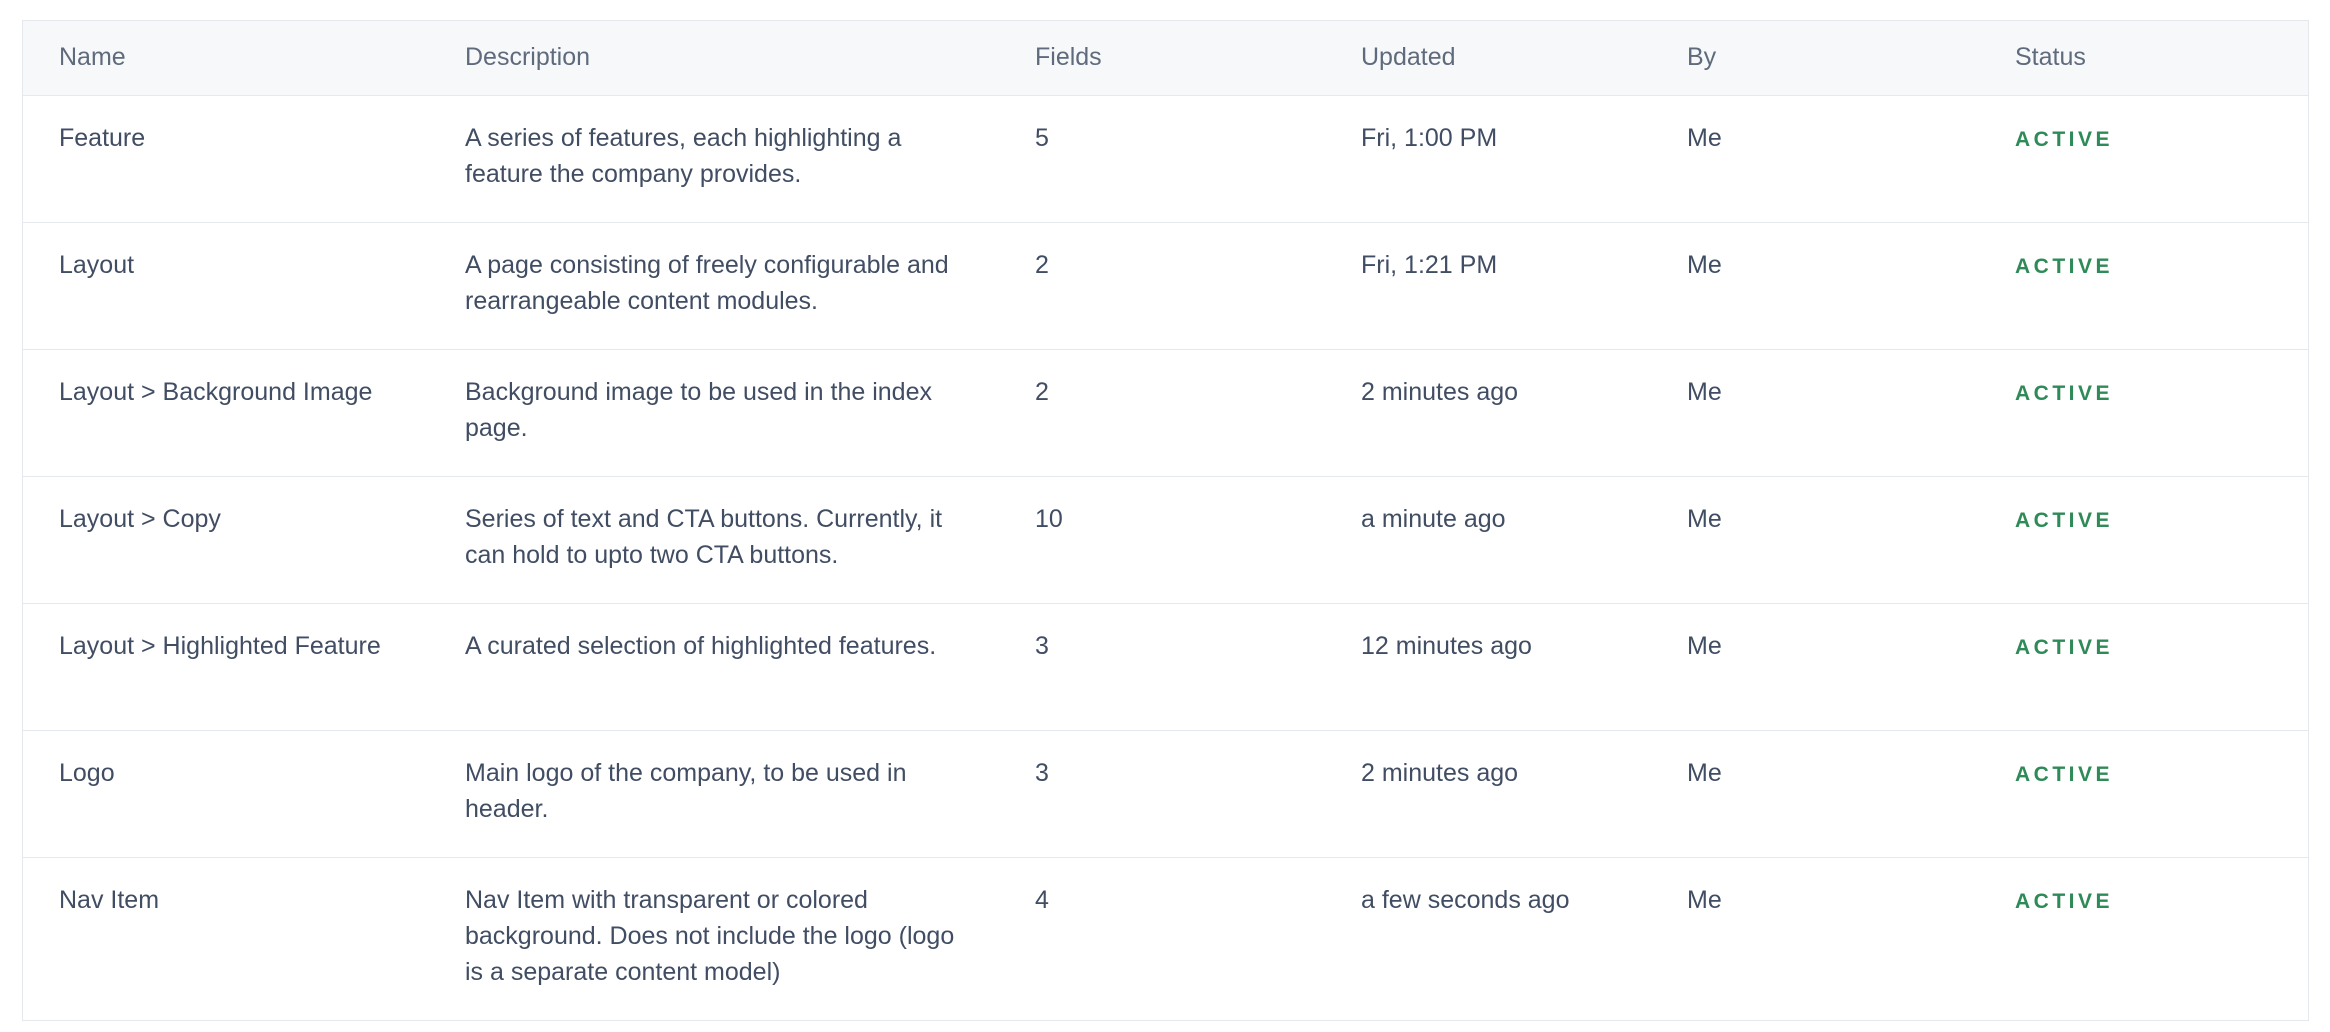  I want to click on cell-fields: 5, so click(1042, 137).